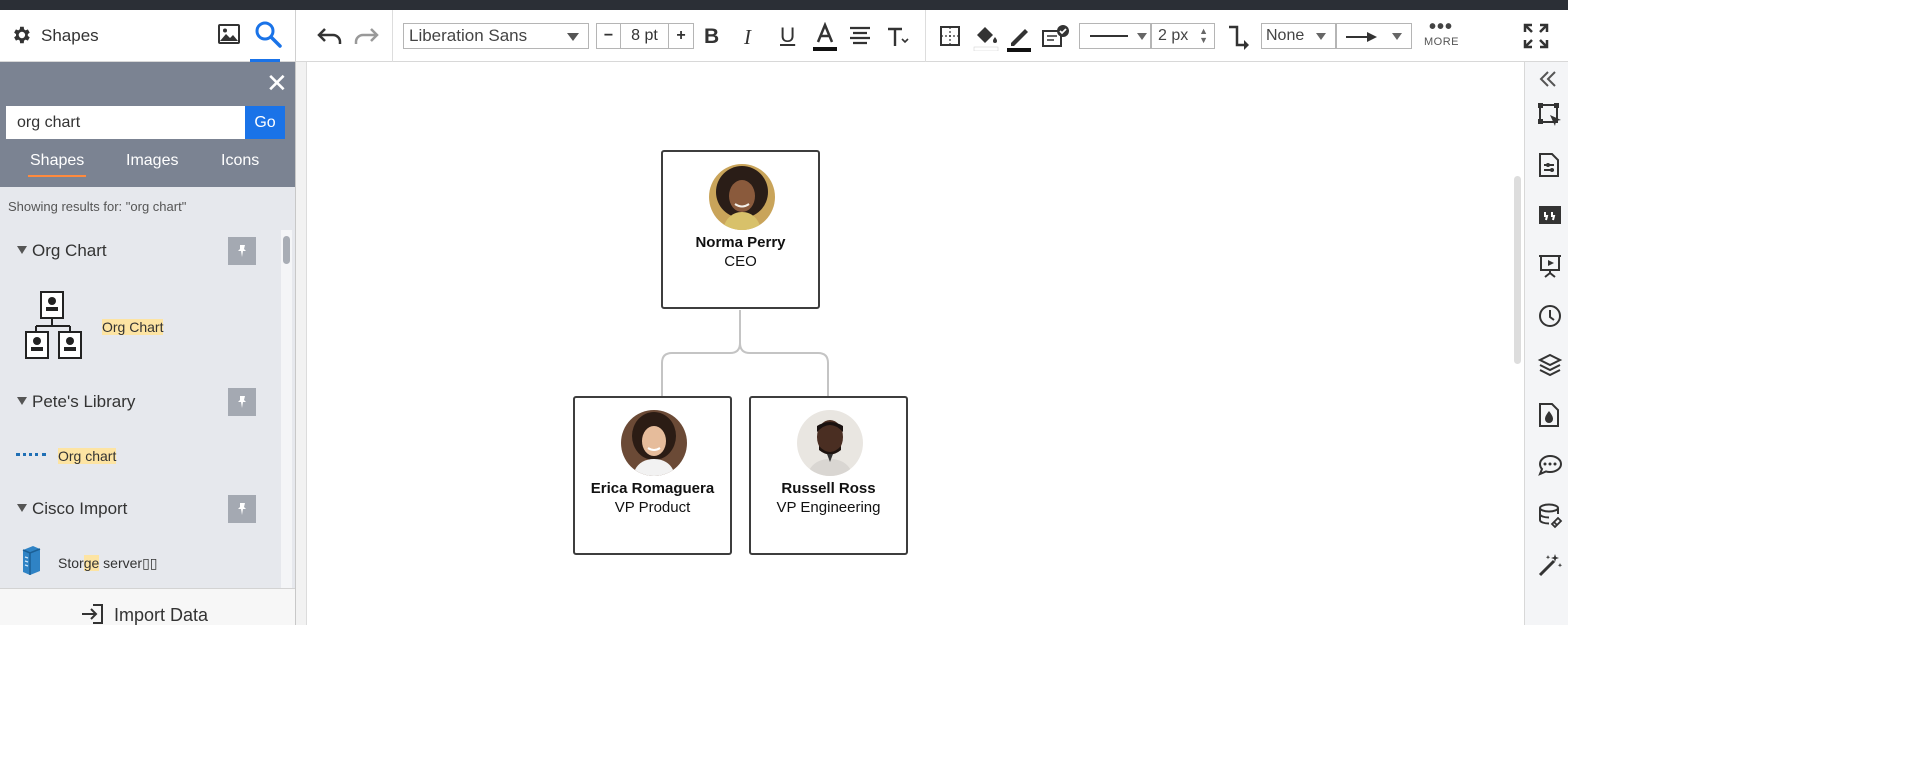 The height and width of the screenshot is (760, 1906). Describe the element at coordinates (152, 161) in the screenshot. I see `tab-images: Images` at that location.